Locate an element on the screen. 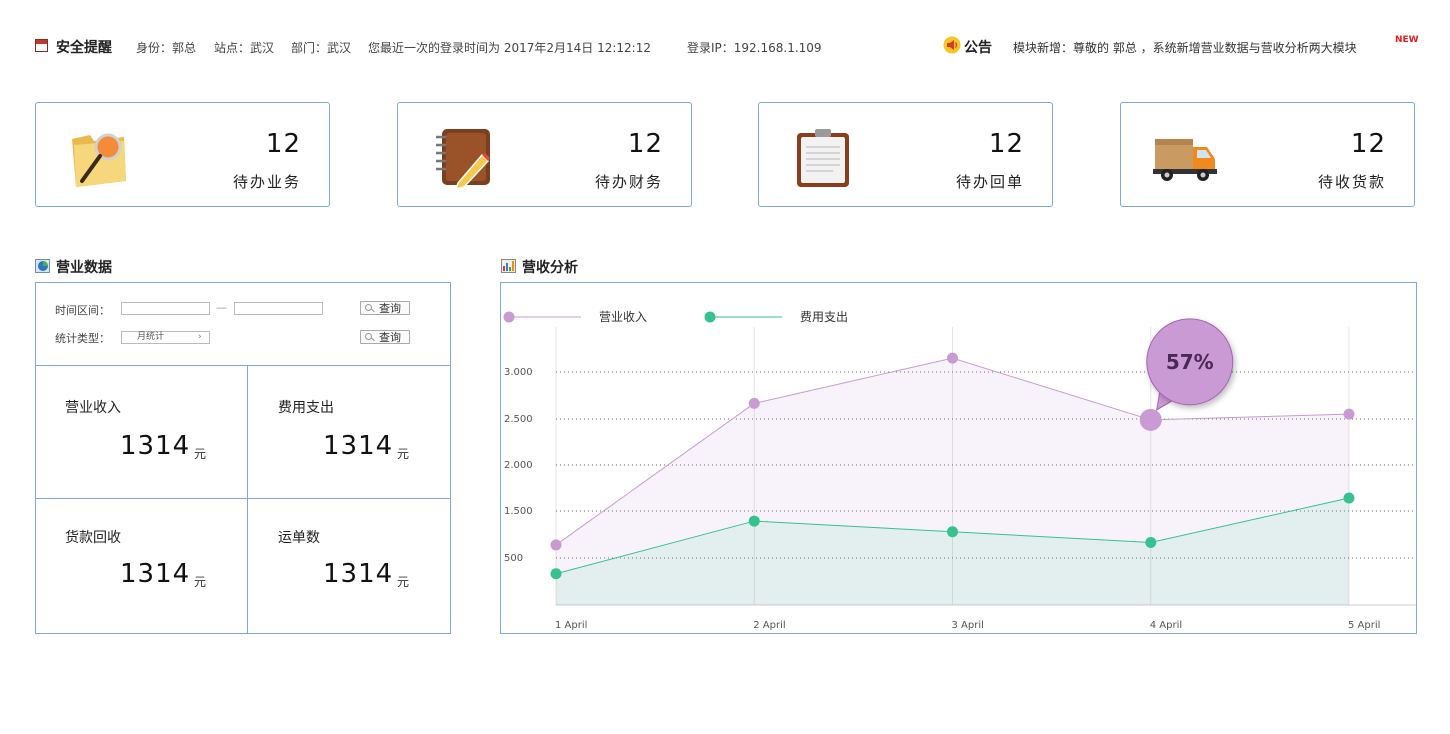 The image size is (1450, 734). x-tick-label: 4 April is located at coordinates (1166, 625).